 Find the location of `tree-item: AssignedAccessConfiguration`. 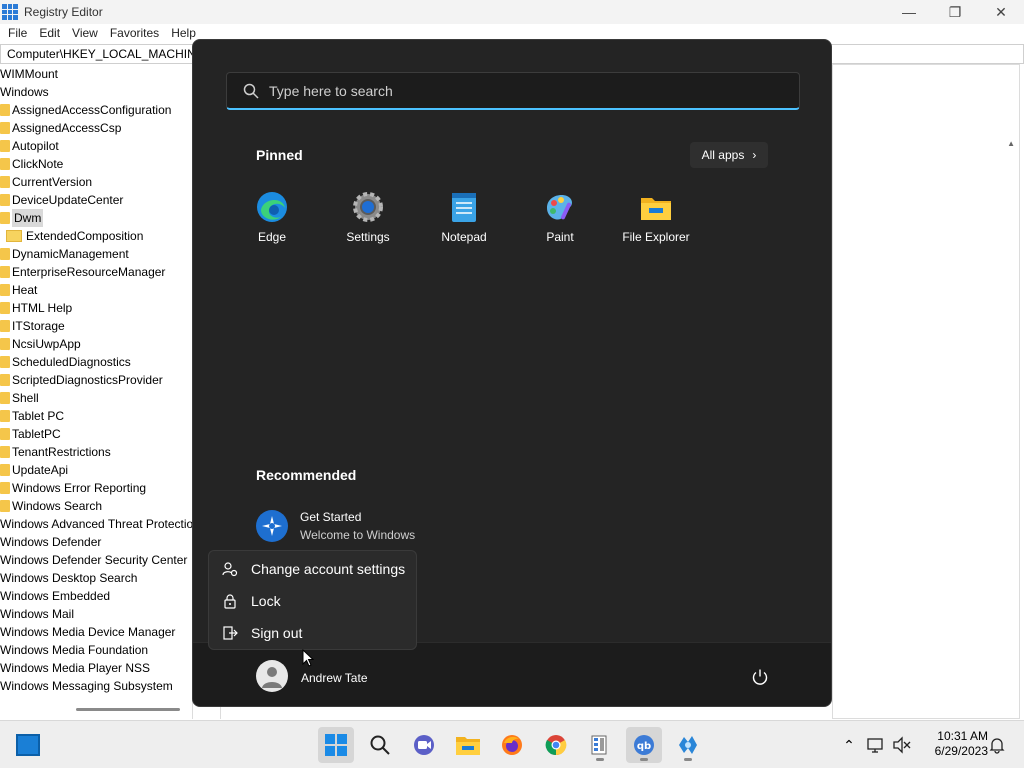

tree-item: AssignedAccessConfiguration is located at coordinates (85, 110).